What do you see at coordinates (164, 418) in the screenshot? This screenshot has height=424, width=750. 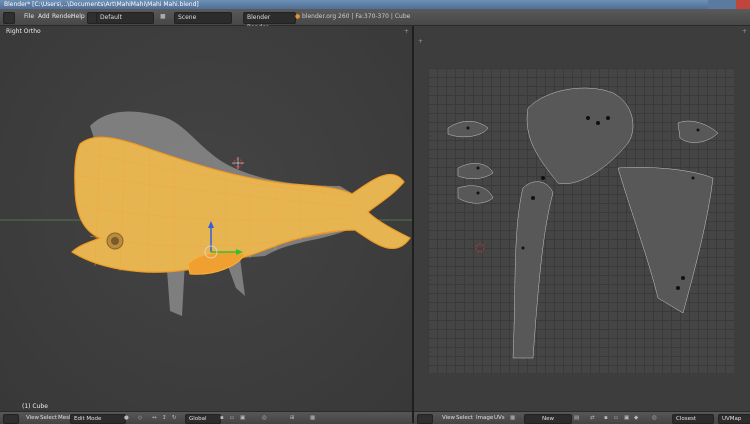 I see `translate-icon: ↕` at bounding box center [164, 418].